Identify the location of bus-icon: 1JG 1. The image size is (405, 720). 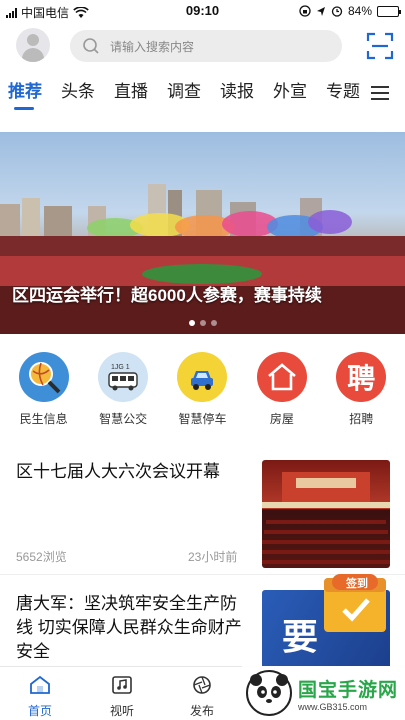
(123, 377).